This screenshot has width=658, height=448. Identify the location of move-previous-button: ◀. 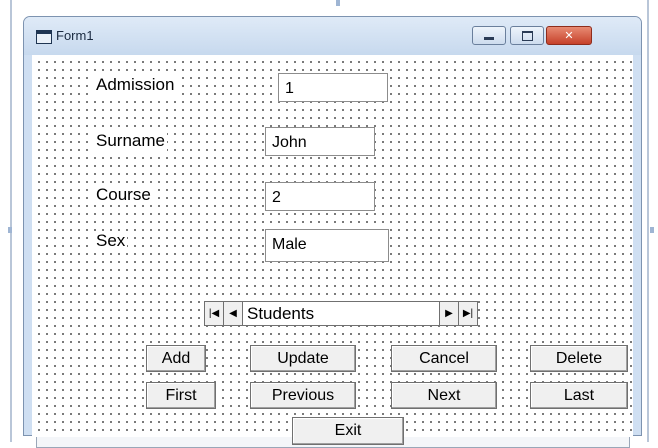
(233, 313).